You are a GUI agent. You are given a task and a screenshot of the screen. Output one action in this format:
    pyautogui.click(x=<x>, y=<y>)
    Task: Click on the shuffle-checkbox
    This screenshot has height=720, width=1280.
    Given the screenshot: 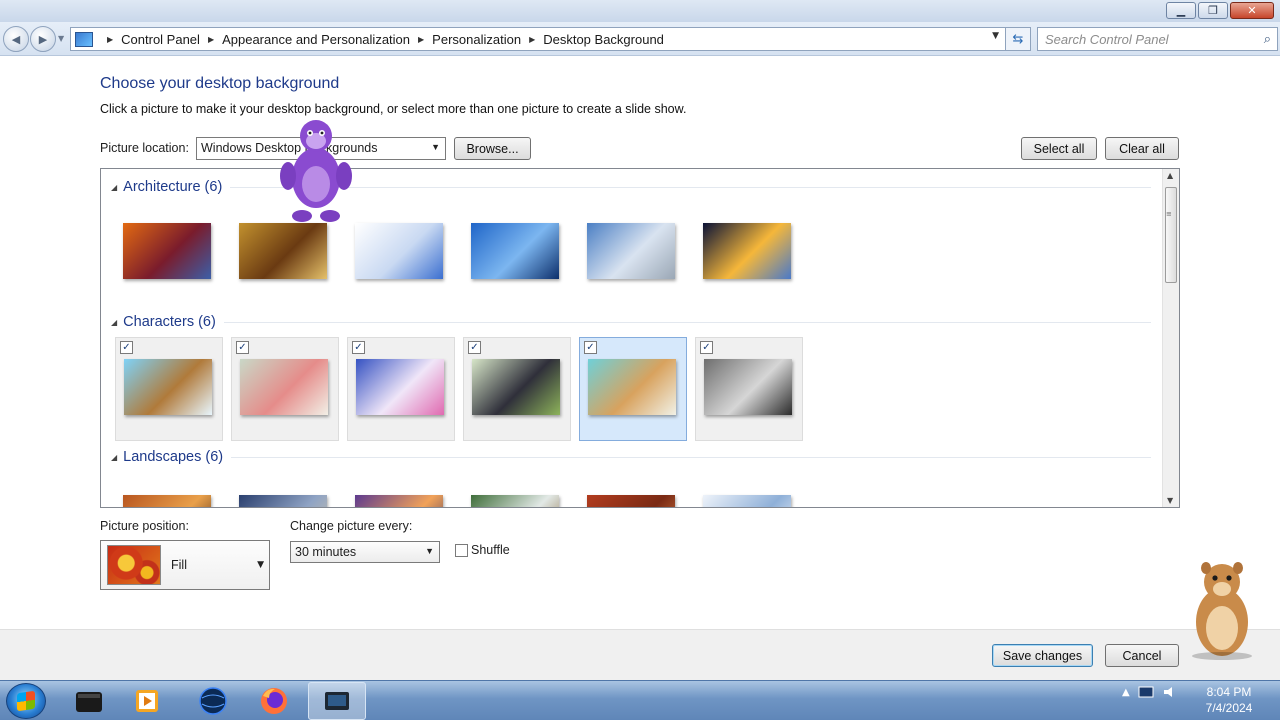 What is the action you would take?
    pyautogui.click(x=461, y=550)
    